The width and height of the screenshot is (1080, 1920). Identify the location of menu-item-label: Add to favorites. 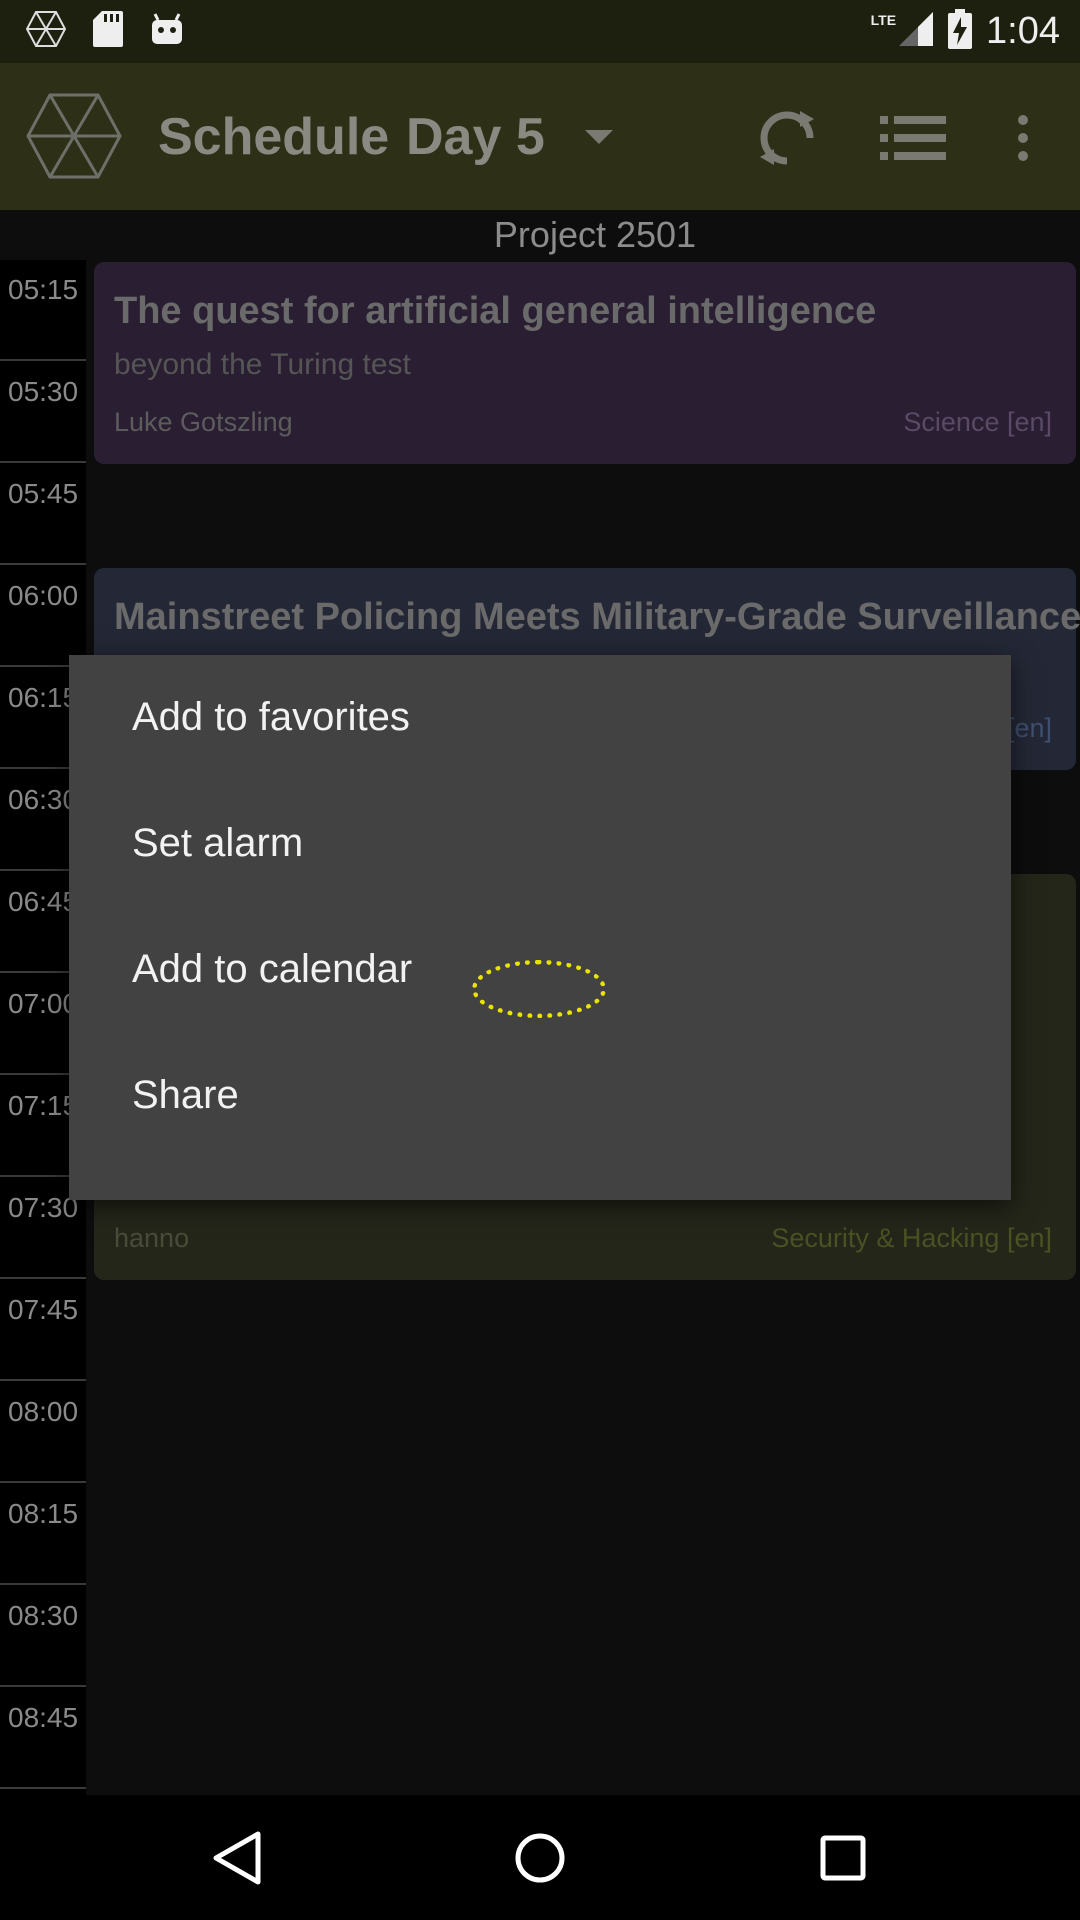
(271, 717).